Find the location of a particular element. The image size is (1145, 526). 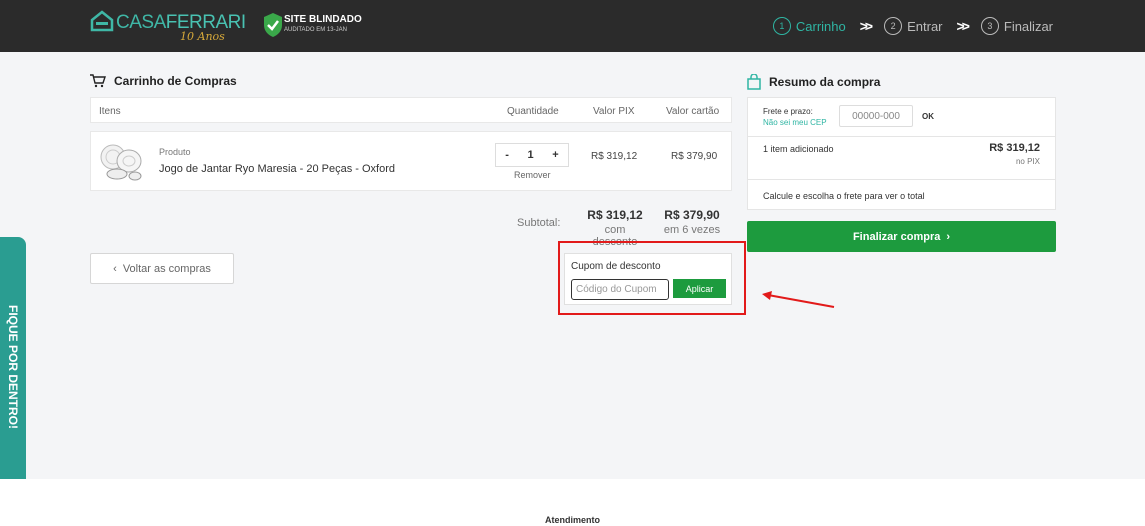

side-tab-label: FIQUE POR DENTRO! is located at coordinates (13, 367).